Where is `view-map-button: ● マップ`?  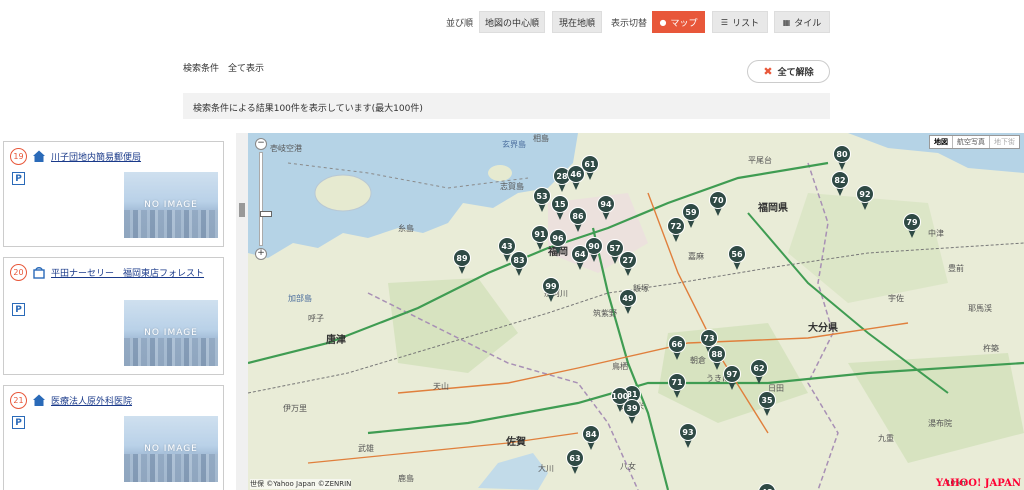 view-map-button: ● マップ is located at coordinates (678, 22).